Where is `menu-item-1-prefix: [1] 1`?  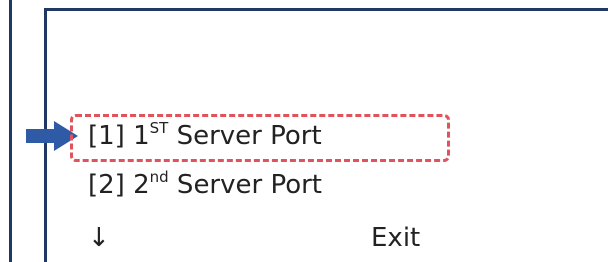
menu-item-1-prefix: [1] 1 is located at coordinates (119, 136).